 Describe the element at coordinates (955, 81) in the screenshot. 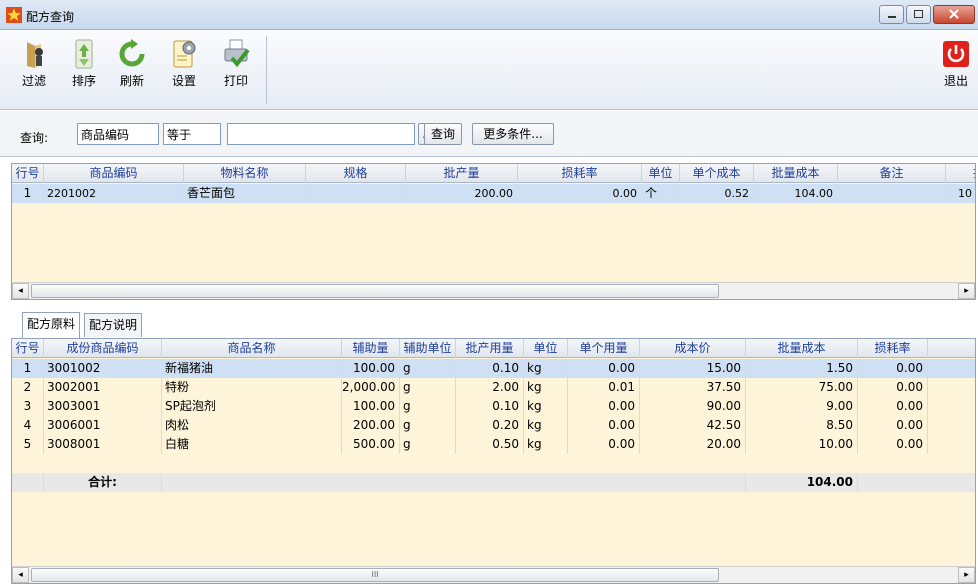

I see `exit-label: 退出` at that location.